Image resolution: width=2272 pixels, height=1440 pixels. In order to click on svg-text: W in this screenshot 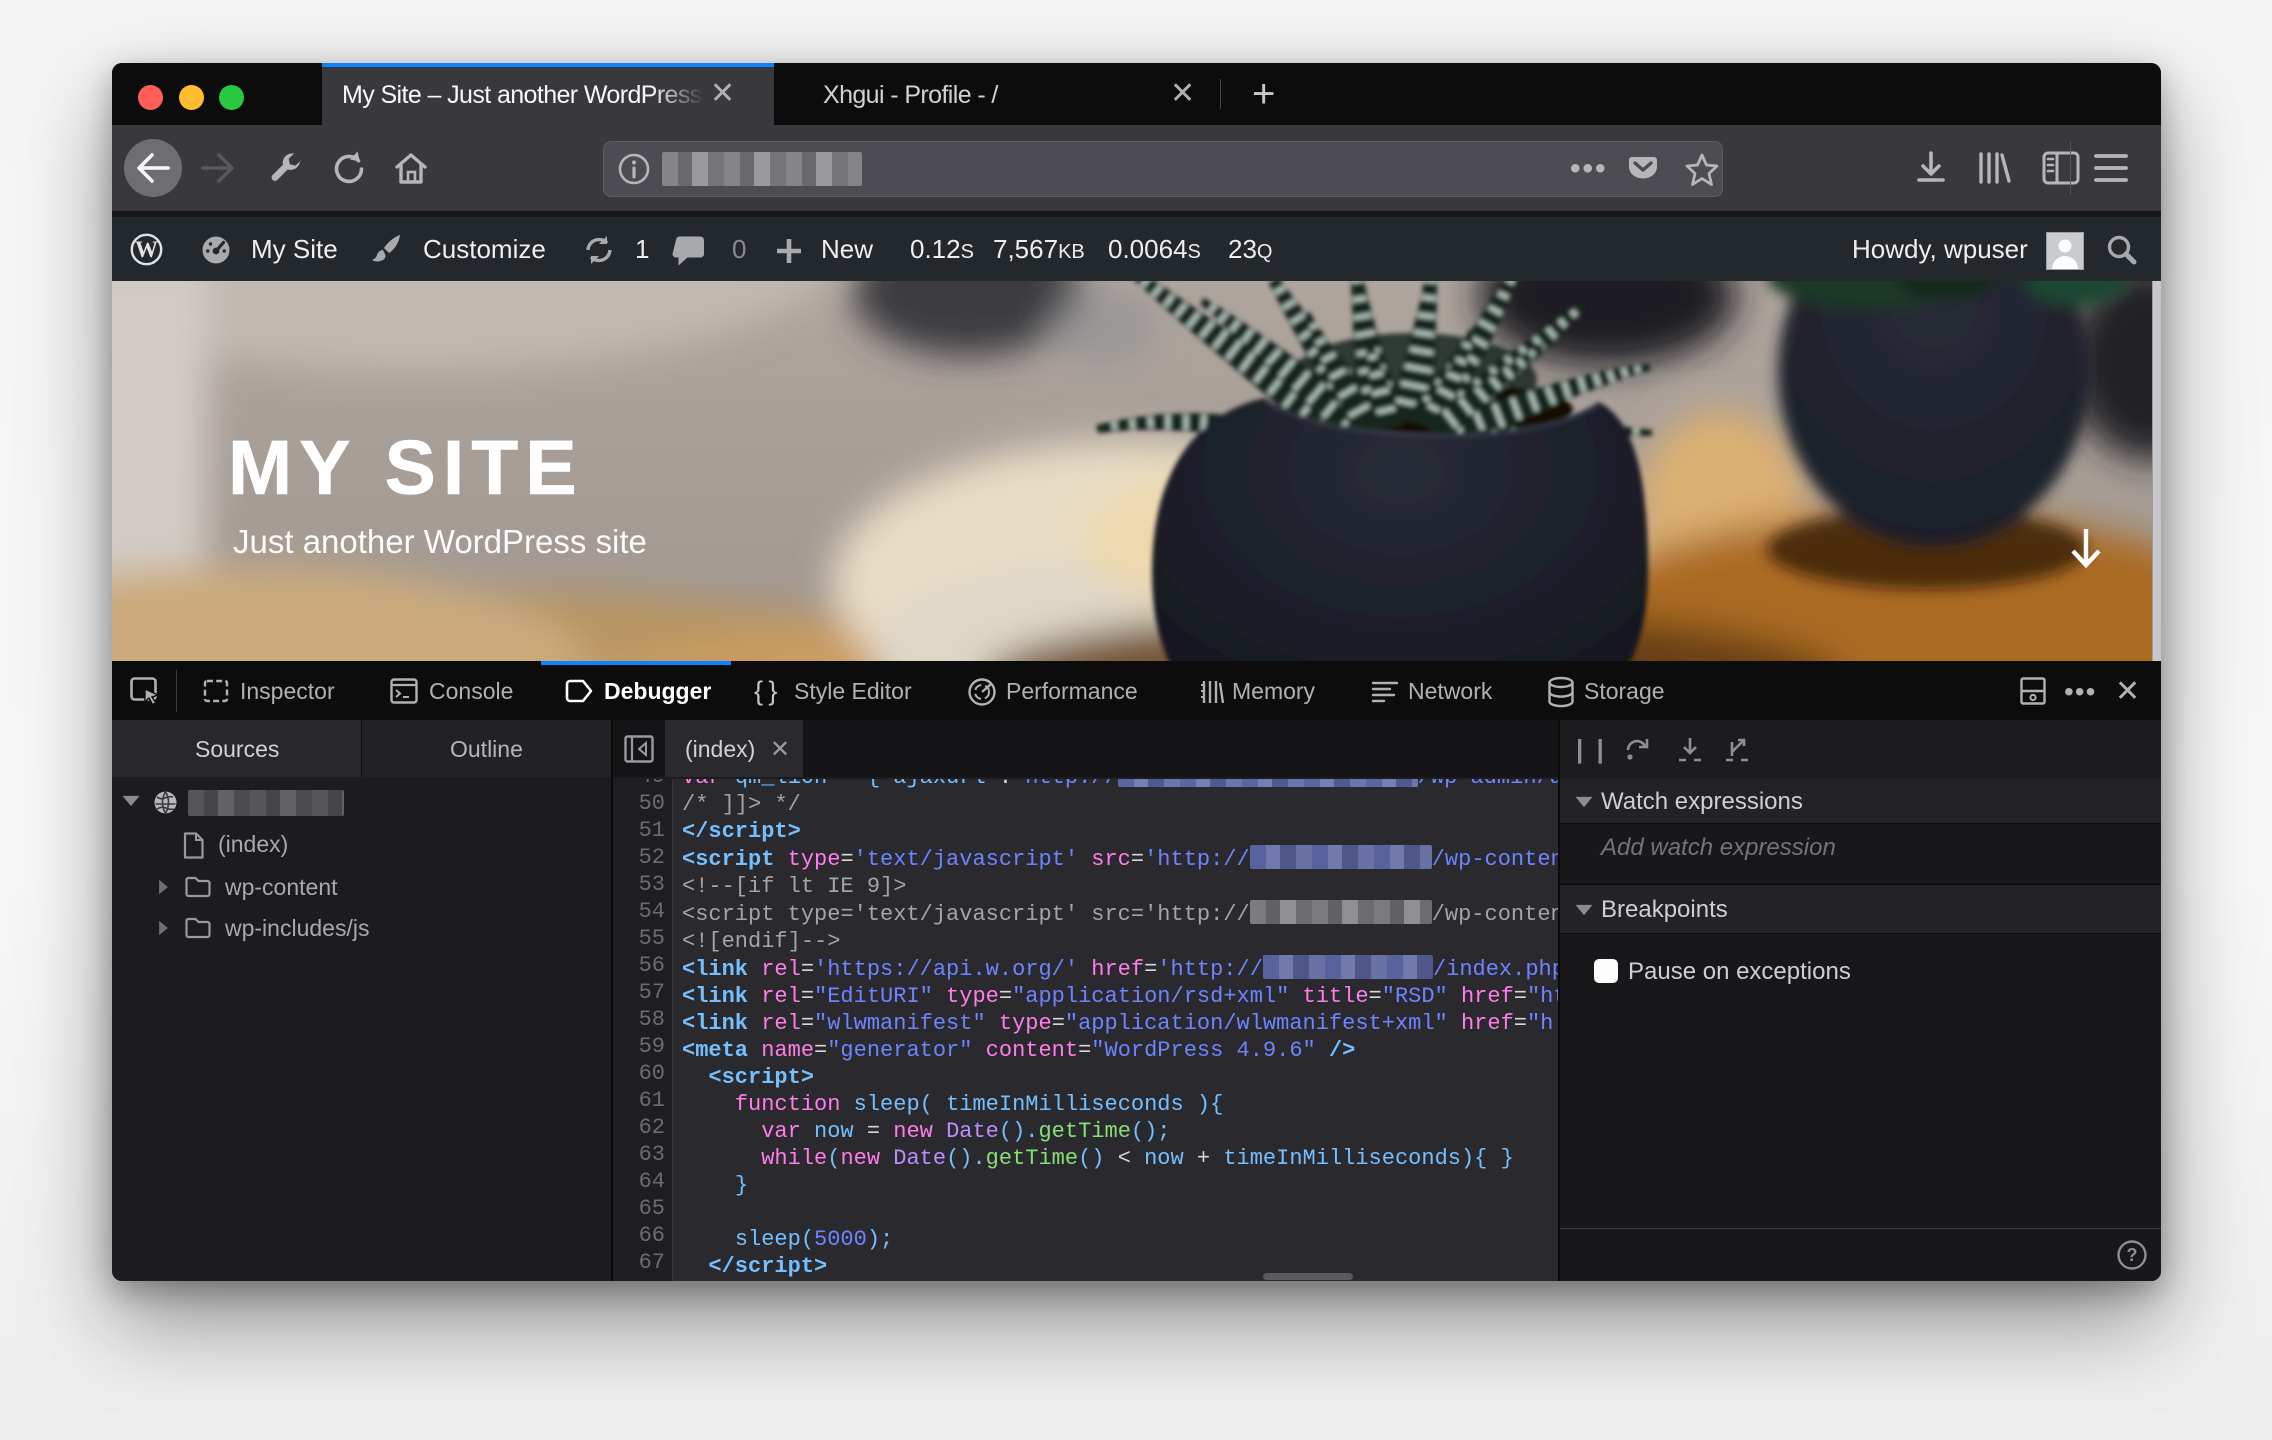, I will do `click(146, 249)`.